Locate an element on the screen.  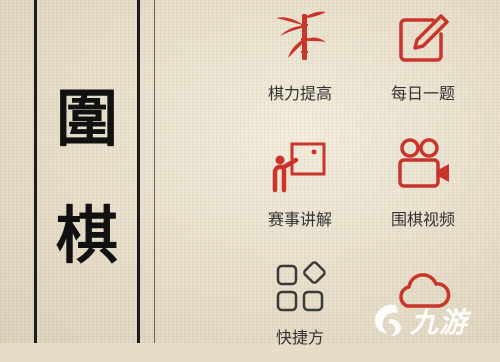
menu-item-go-videos: 围棋视频 is located at coordinates (423, 181).